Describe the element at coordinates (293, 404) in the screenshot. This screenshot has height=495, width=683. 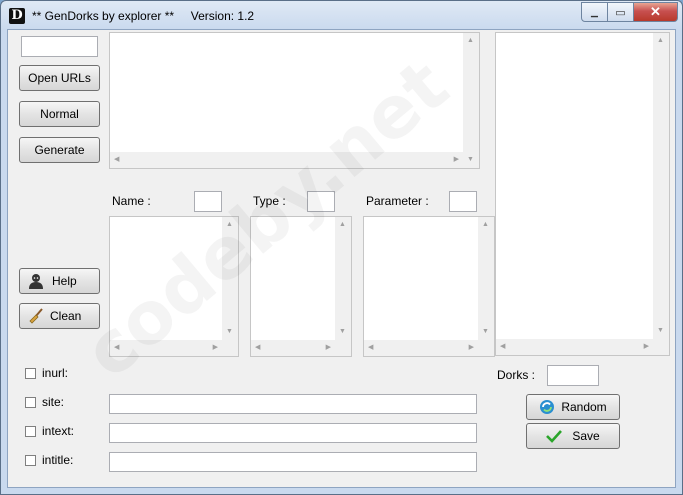
I see `site-input` at that location.